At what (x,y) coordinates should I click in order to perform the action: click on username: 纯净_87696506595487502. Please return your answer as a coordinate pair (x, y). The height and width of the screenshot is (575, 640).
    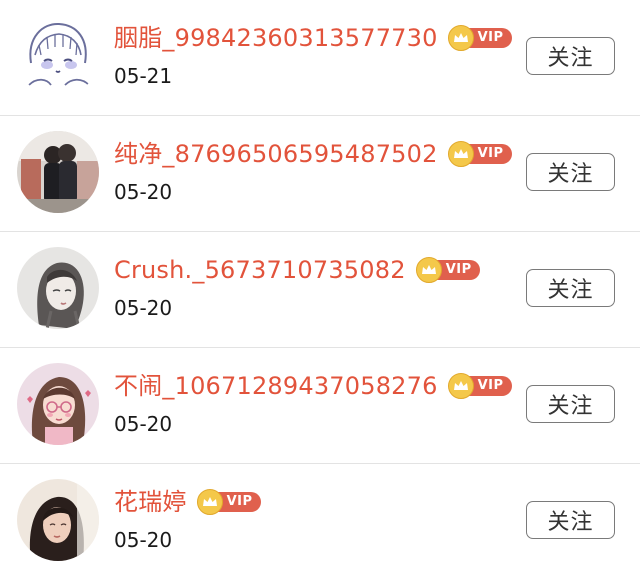
    Looking at the image, I should click on (276, 154).